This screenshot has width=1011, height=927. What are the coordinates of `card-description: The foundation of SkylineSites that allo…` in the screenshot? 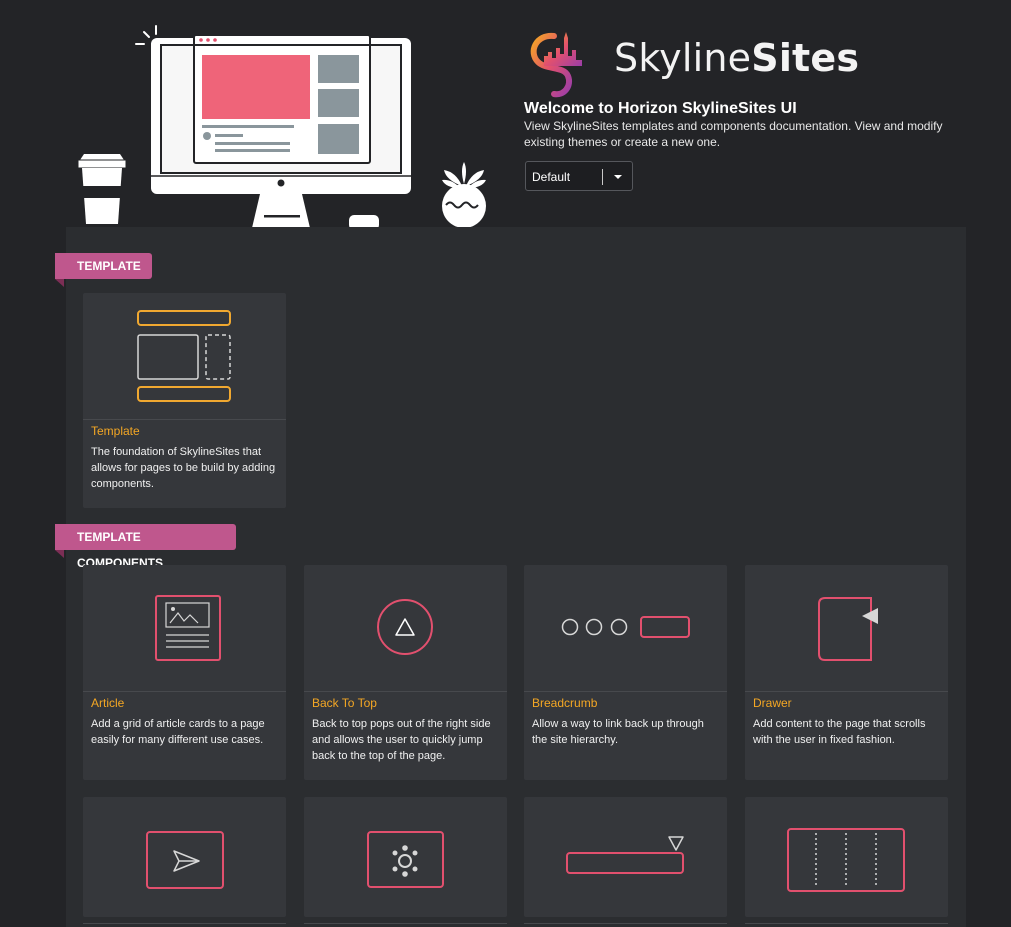 It's located at (183, 468).